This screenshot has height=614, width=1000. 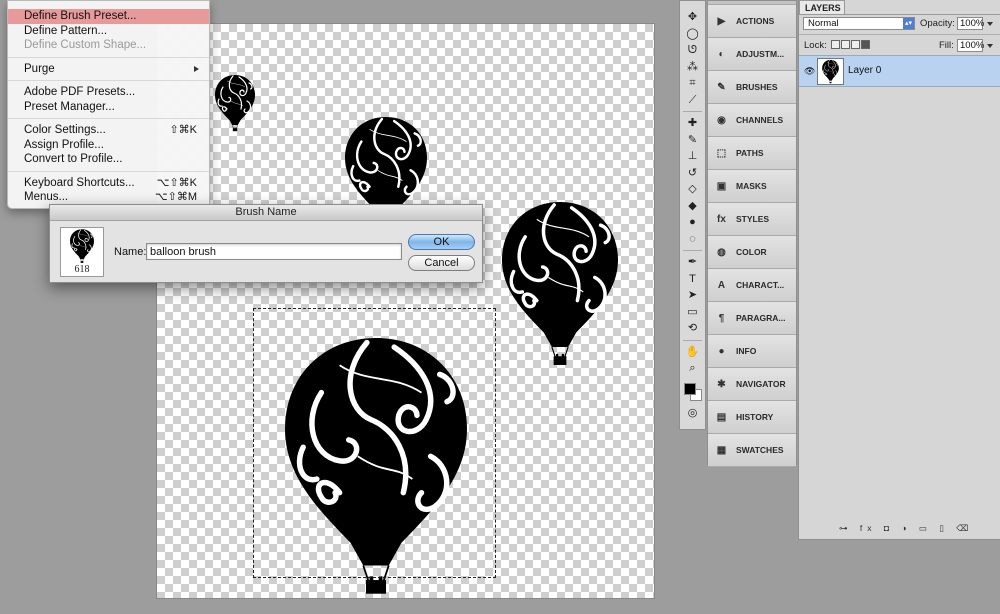 What do you see at coordinates (692, 295) in the screenshot?
I see `path-selection-tool-icon: ➤` at bounding box center [692, 295].